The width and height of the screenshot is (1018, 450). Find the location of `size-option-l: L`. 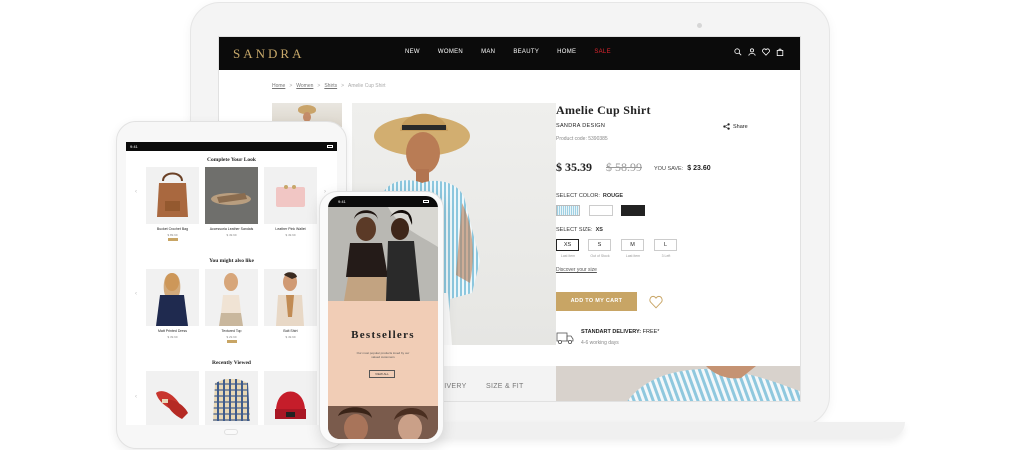

size-option-l: L is located at coordinates (665, 245).